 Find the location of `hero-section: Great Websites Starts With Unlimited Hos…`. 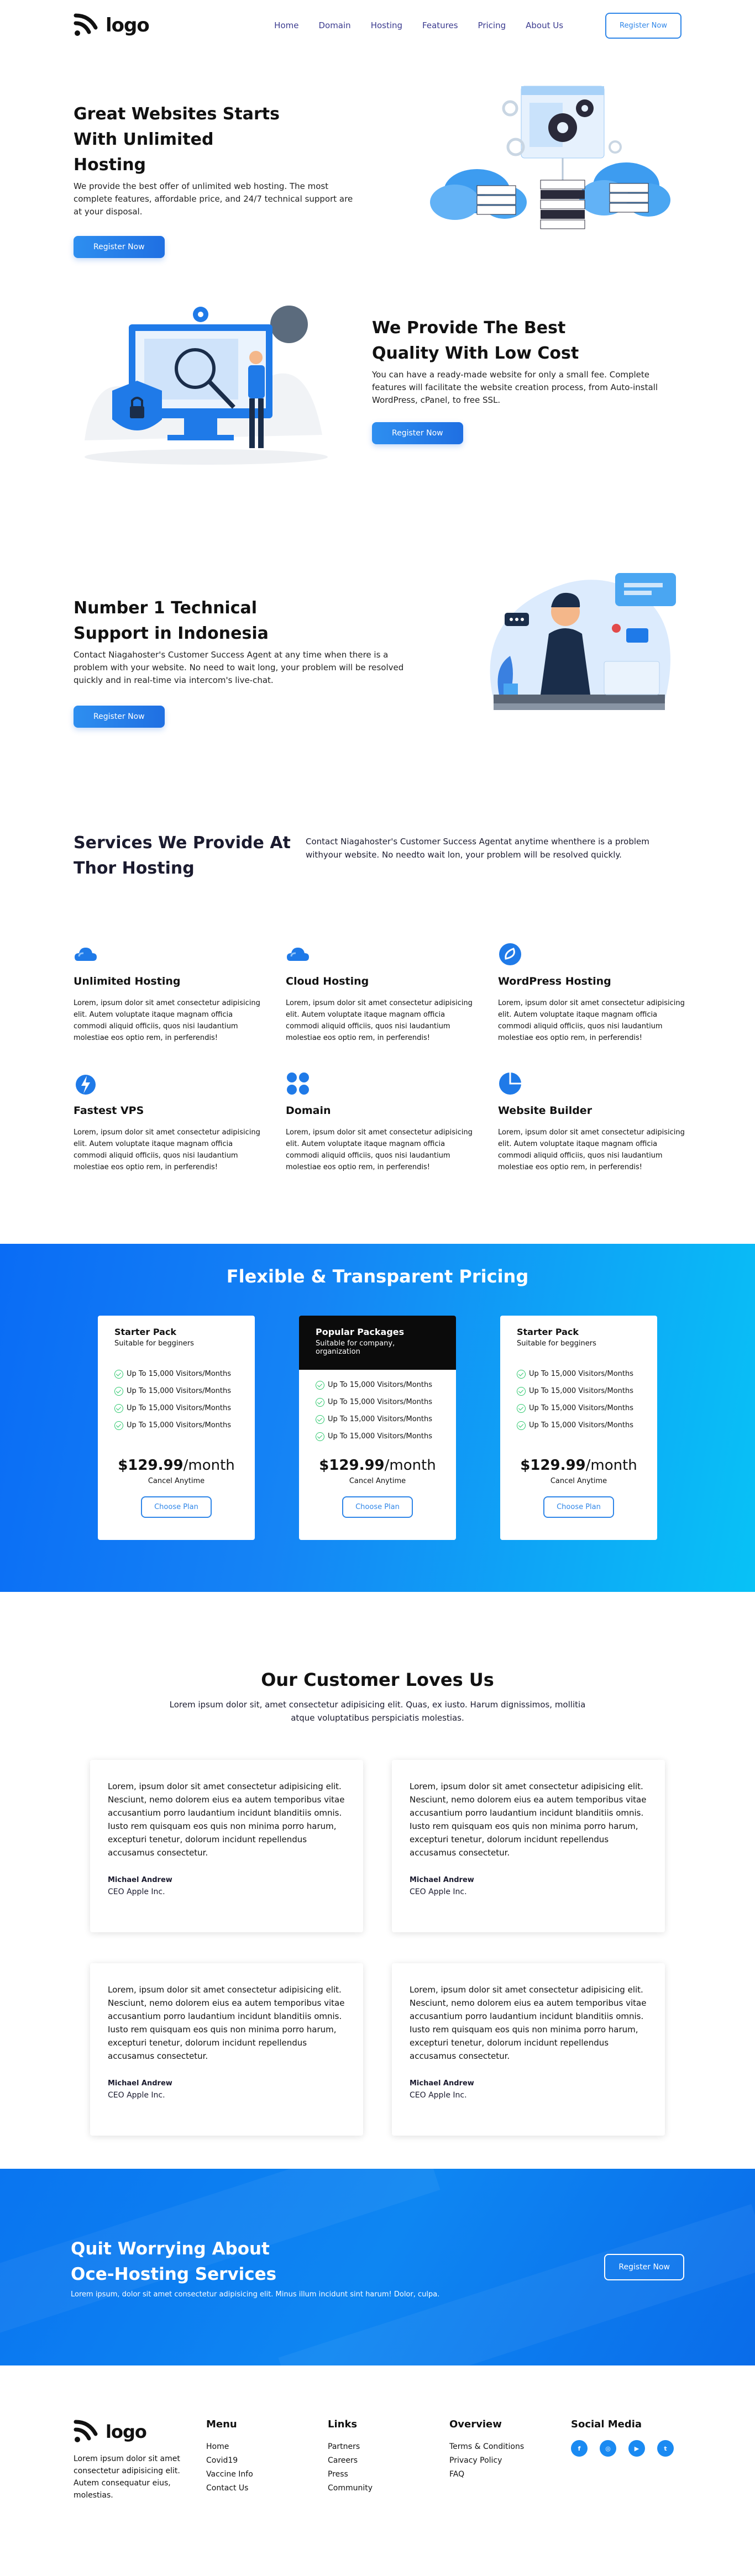

hero-section: Great Websites Starts With Unlimited Hos… is located at coordinates (377, 172).